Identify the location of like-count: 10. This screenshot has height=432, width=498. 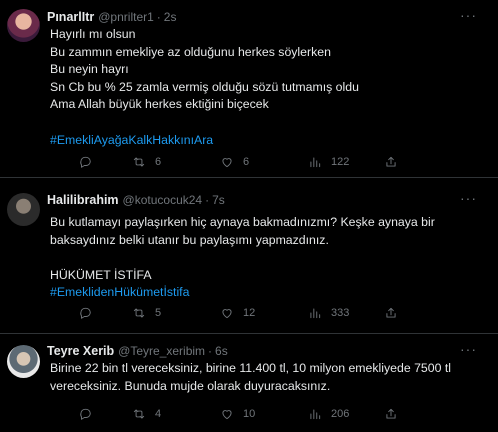
(249, 414).